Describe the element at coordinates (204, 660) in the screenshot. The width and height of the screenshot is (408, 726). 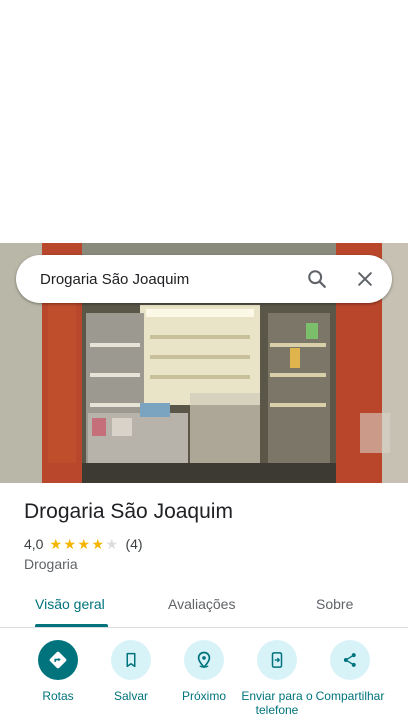
I see `nearby-icon` at that location.